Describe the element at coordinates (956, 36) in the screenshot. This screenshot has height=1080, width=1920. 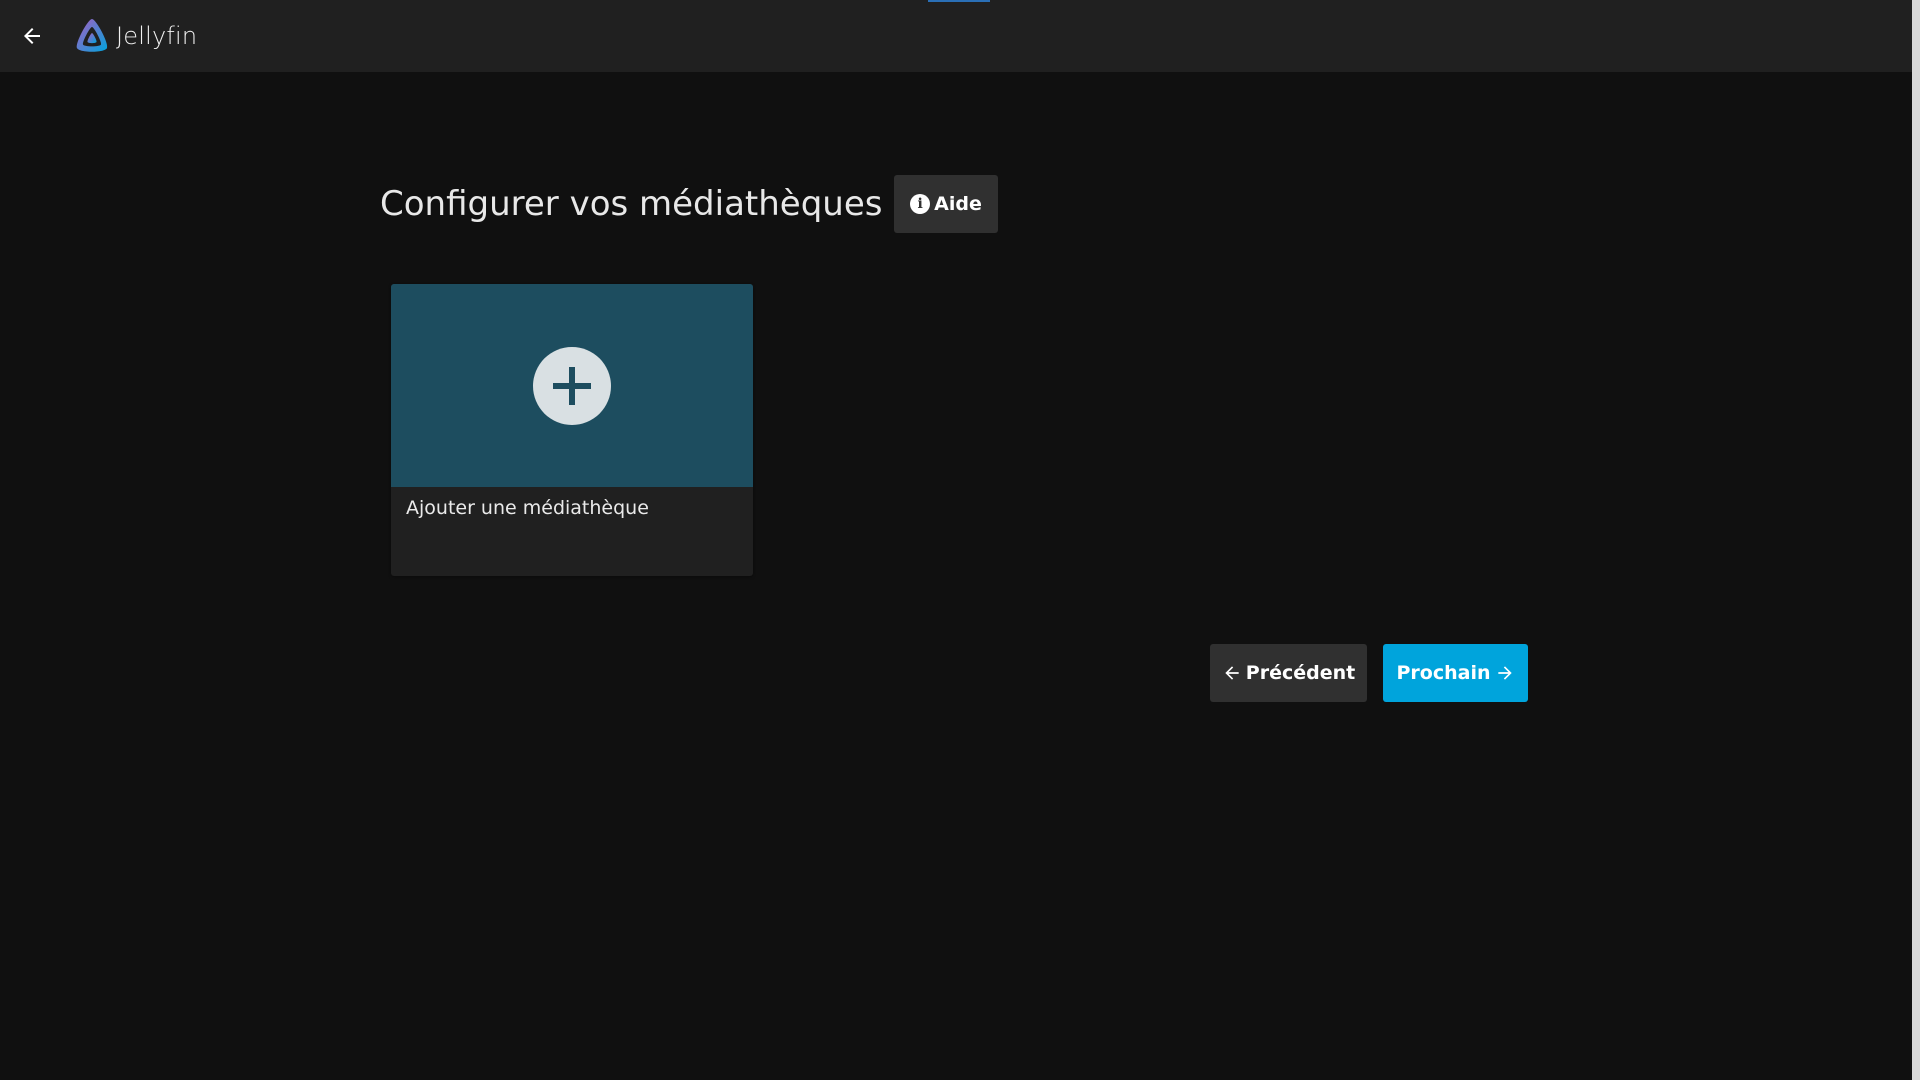
I see `header-bar: Jellyfin` at that location.